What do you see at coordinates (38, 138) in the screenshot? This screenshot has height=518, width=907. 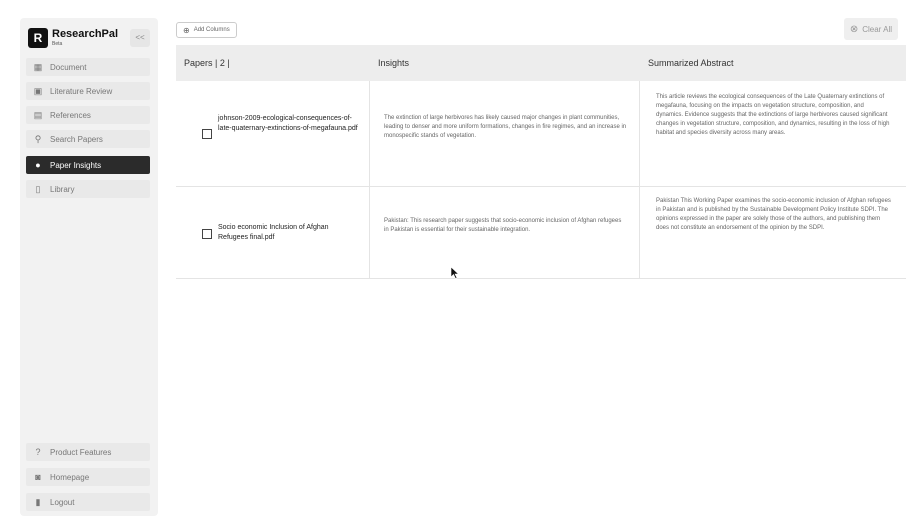 I see `search-icon: ⚲` at bounding box center [38, 138].